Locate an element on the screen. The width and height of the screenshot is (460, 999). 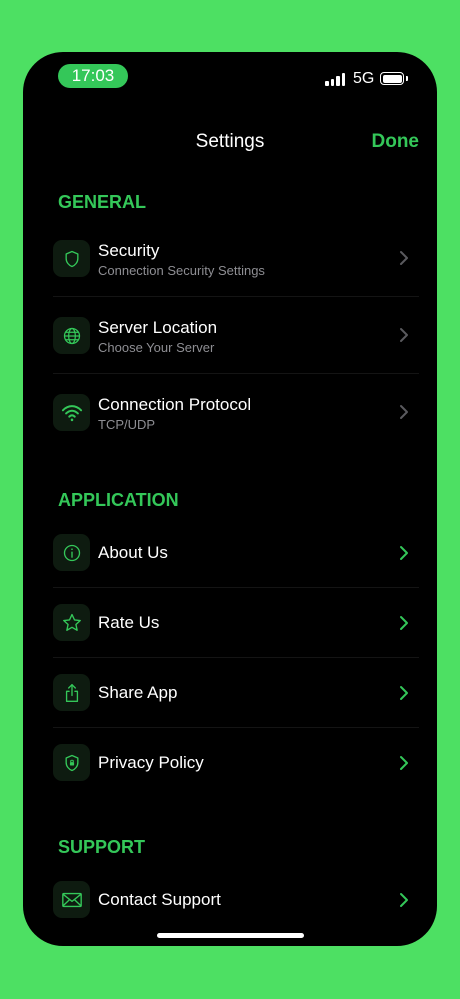
row-title: Contact Support is located at coordinates (159, 899).